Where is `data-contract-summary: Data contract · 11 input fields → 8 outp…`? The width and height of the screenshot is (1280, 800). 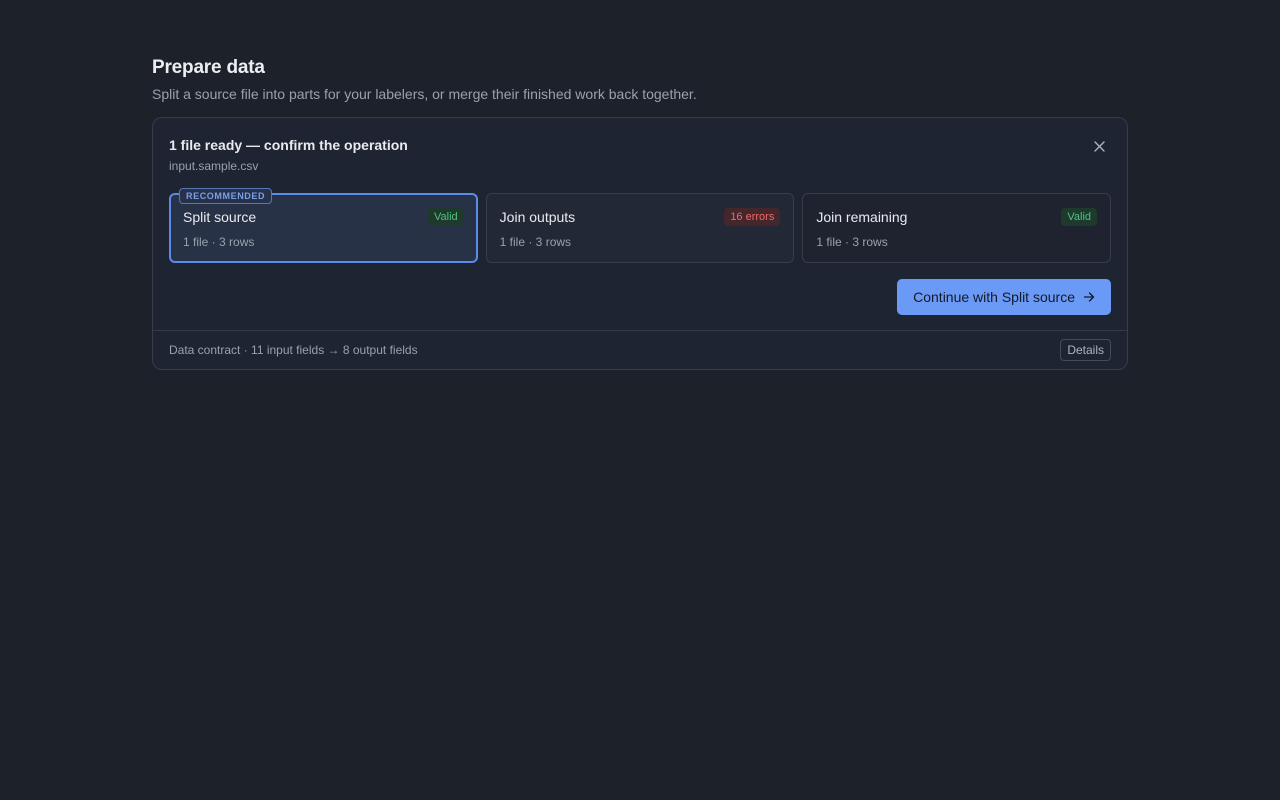 data-contract-summary: Data contract · 11 input fields → 8 outp… is located at coordinates (293, 350).